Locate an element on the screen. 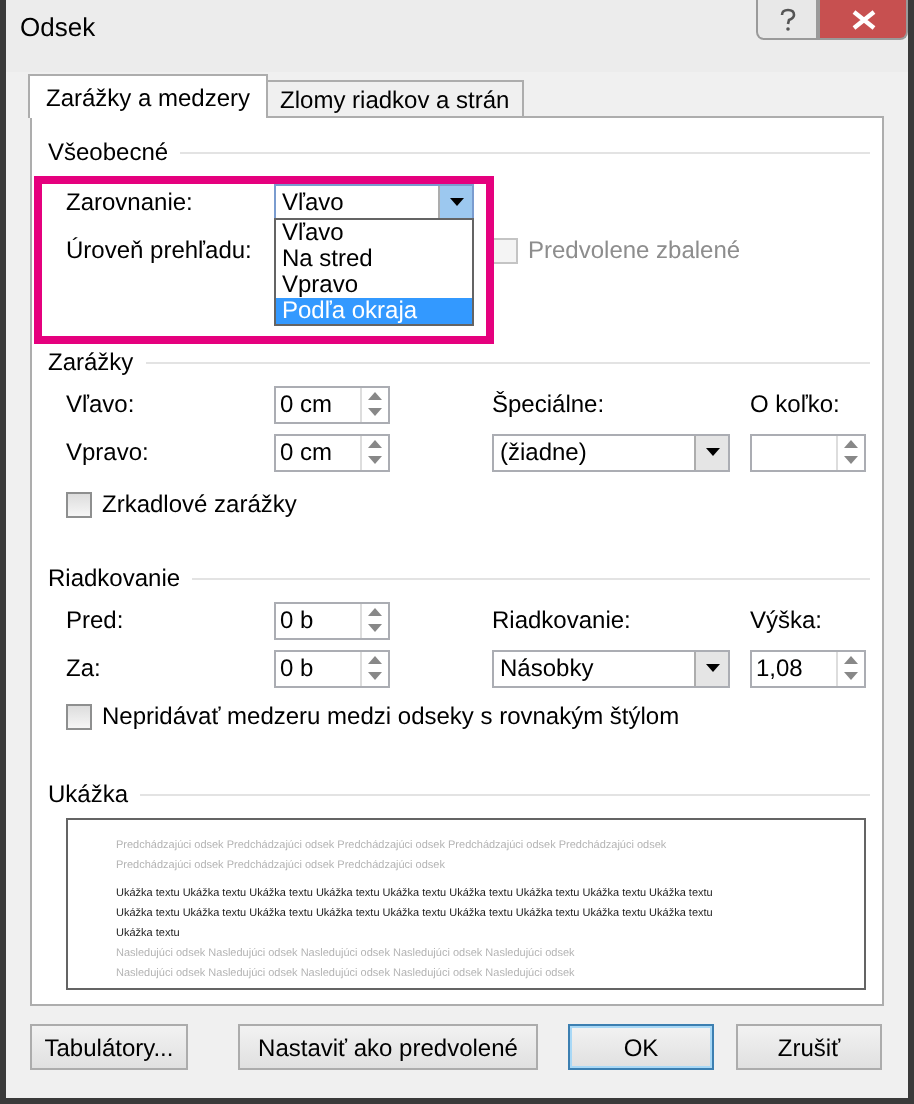 This screenshot has height=1104, width=914. dropdown-option: Vľavo is located at coordinates (374, 233).